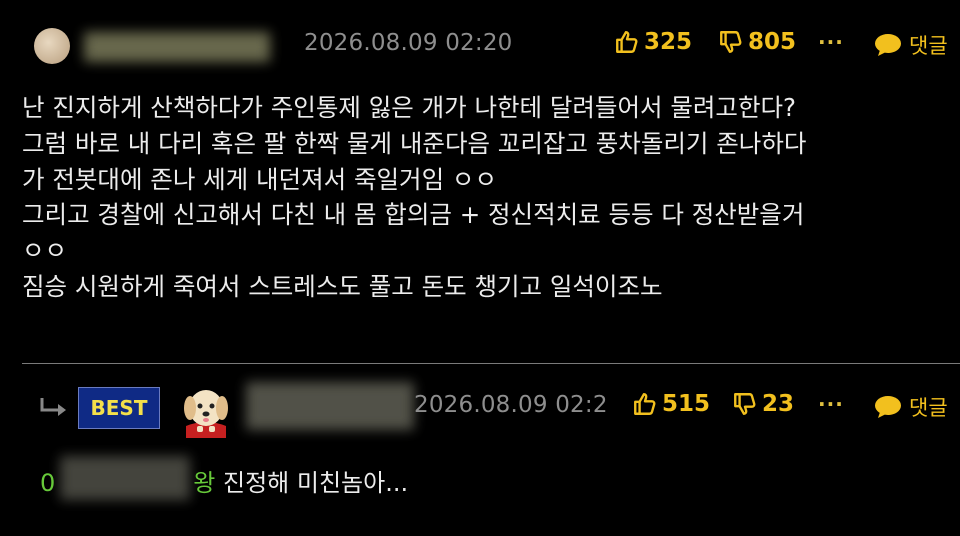  I want to click on comment-date: 2026.08.09 02:20, so click(408, 43).